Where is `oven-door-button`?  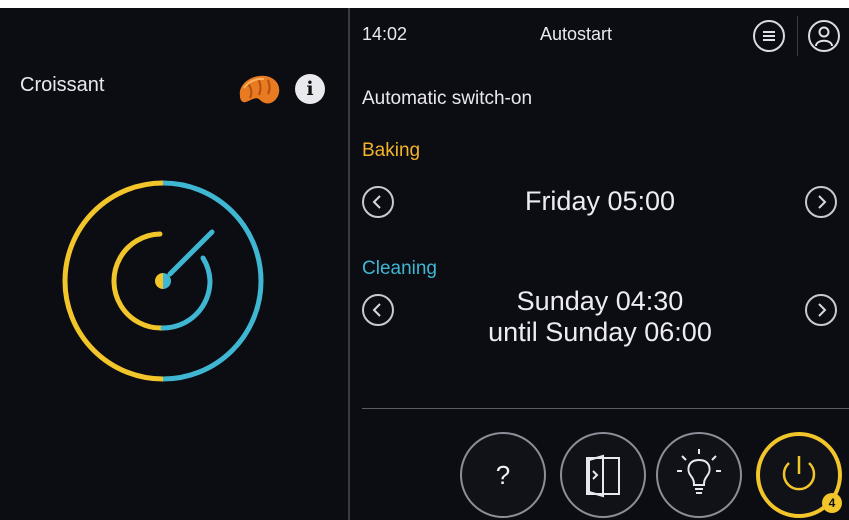 oven-door-button is located at coordinates (603, 475).